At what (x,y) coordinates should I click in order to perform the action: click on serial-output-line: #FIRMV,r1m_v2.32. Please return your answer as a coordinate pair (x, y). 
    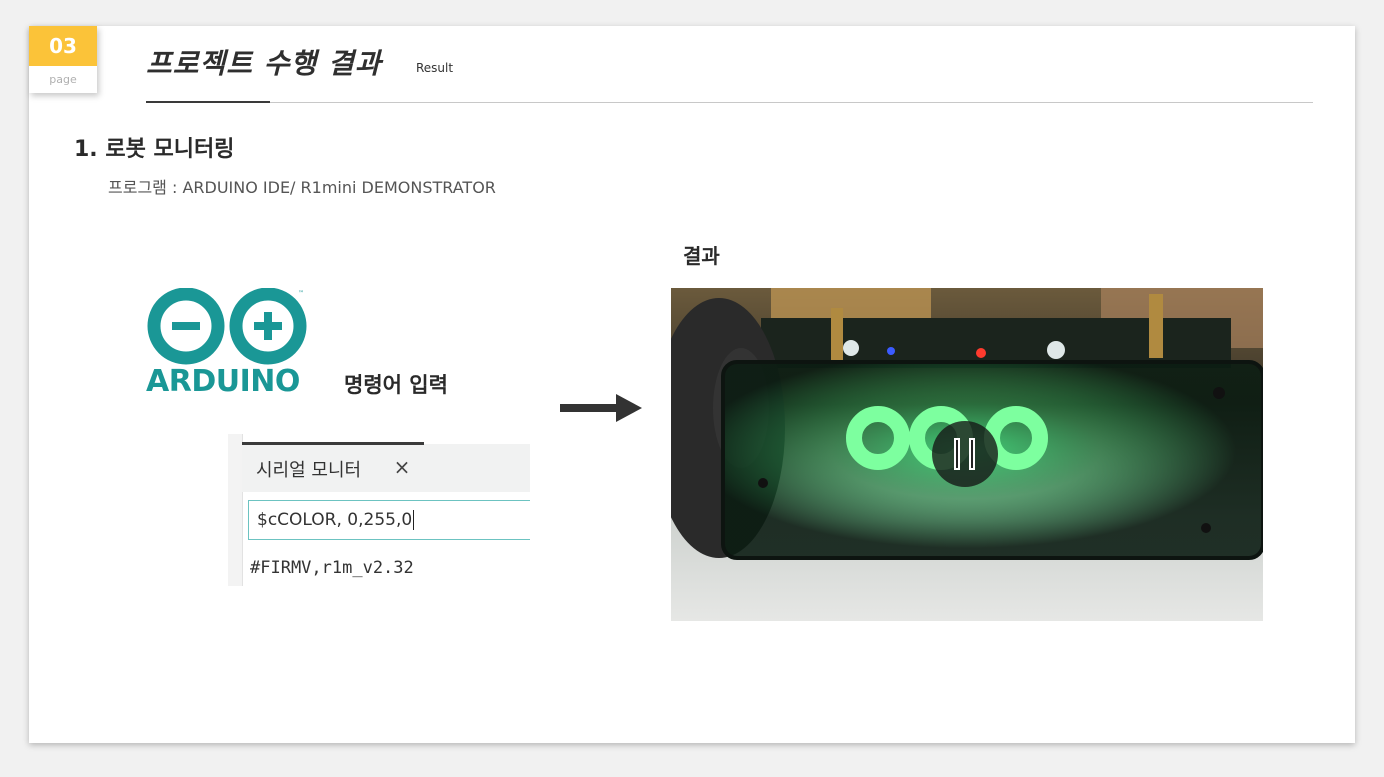
    Looking at the image, I should click on (332, 568).